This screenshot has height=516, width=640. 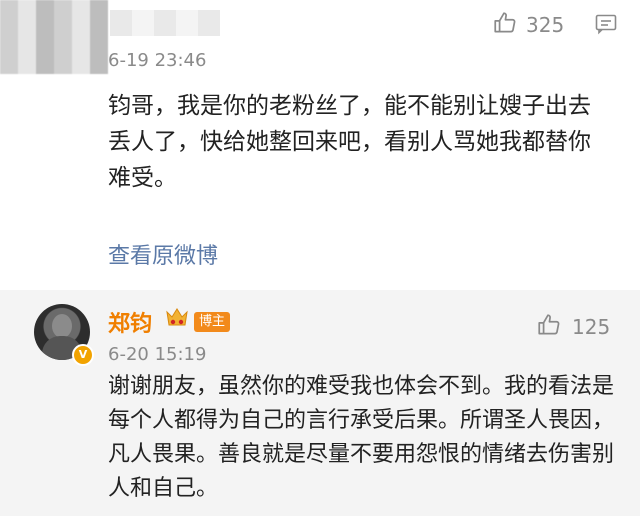 What do you see at coordinates (62, 326) in the screenshot?
I see `avatar-head` at bounding box center [62, 326].